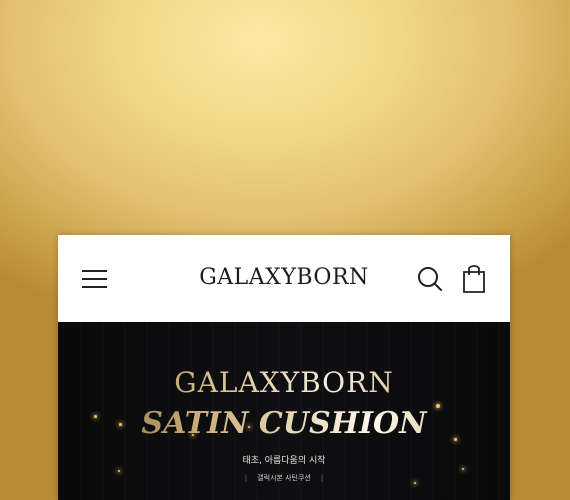 This screenshot has width=570, height=500. I want to click on search-icon, so click(430, 279).